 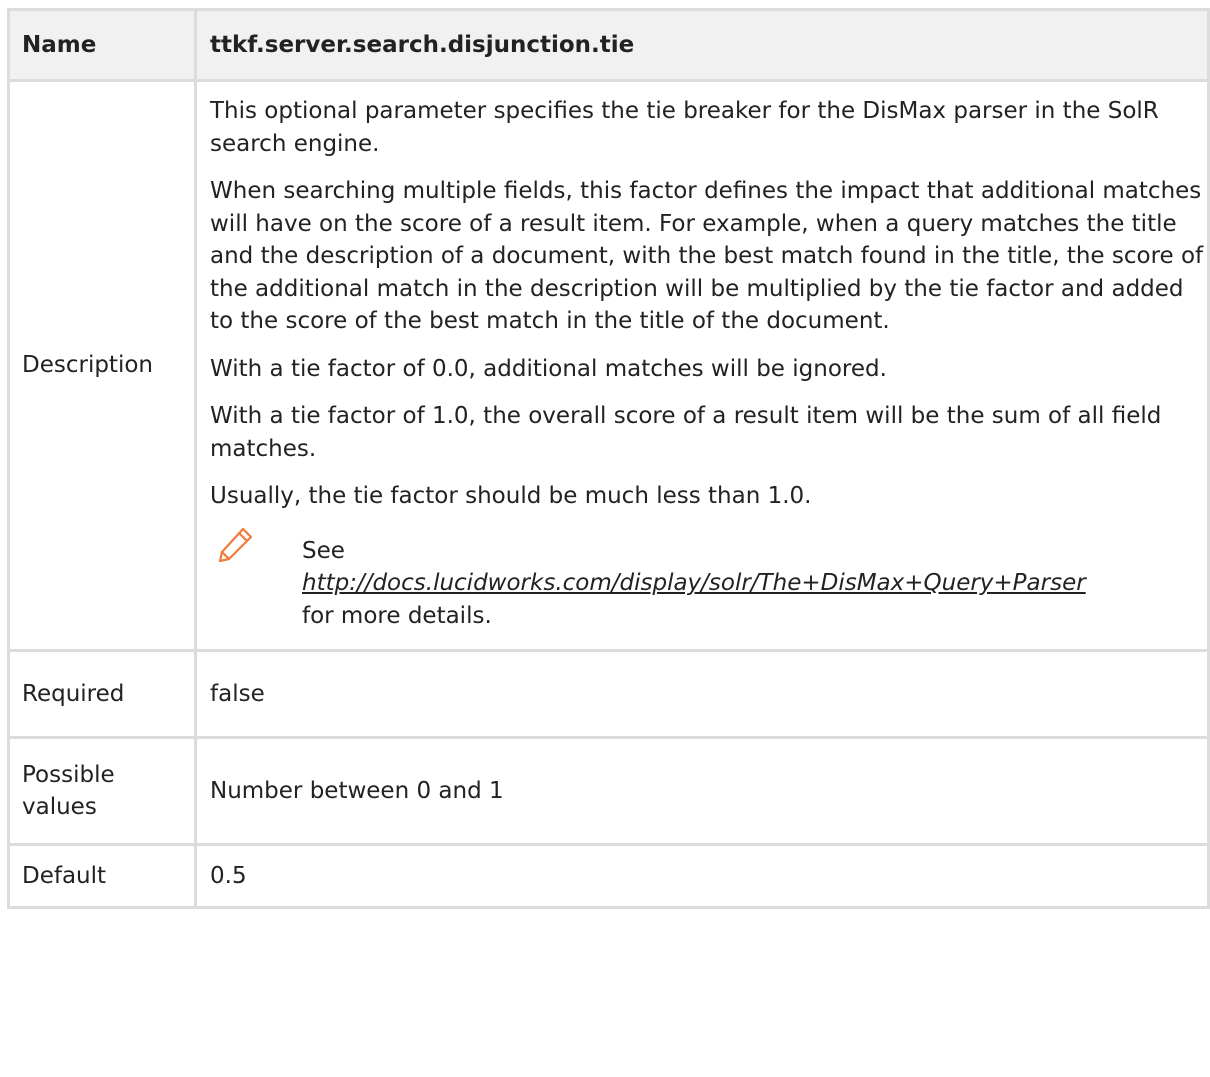 I want to click on required-label: Required, so click(x=102, y=694).